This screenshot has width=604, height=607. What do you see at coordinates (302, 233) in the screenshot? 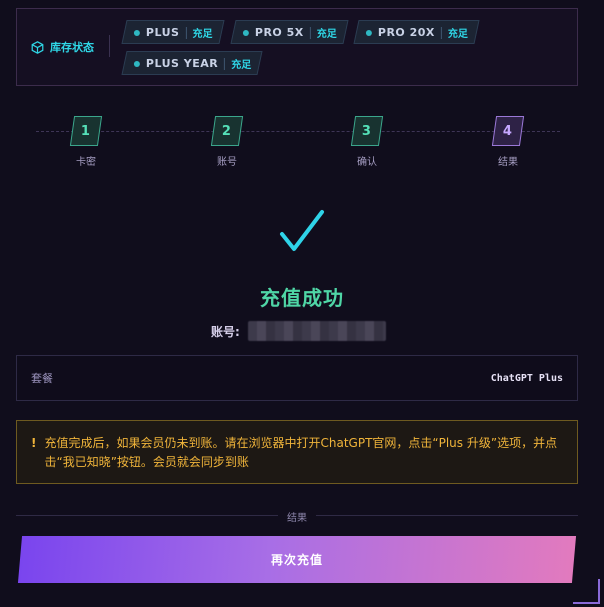
I see `success-check-icon` at bounding box center [302, 233].